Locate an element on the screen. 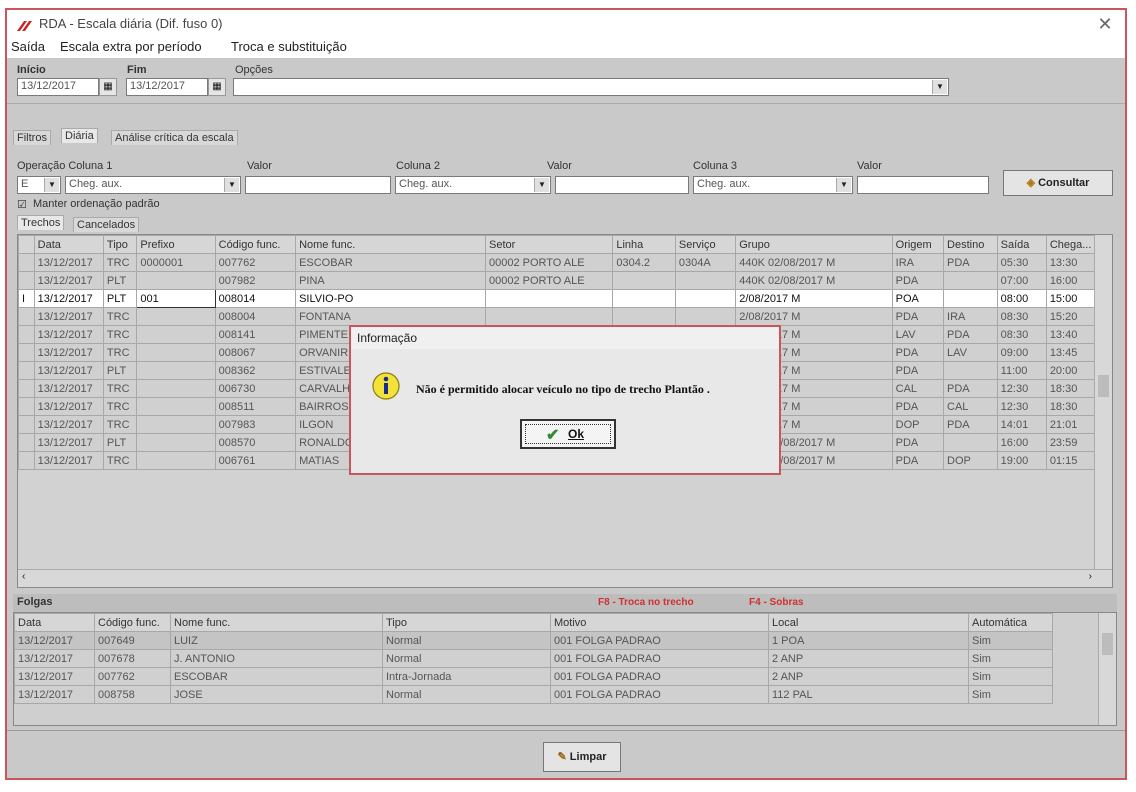 This screenshot has width=1136, height=792. trechos-column-header: Grupo is located at coordinates (814, 244).